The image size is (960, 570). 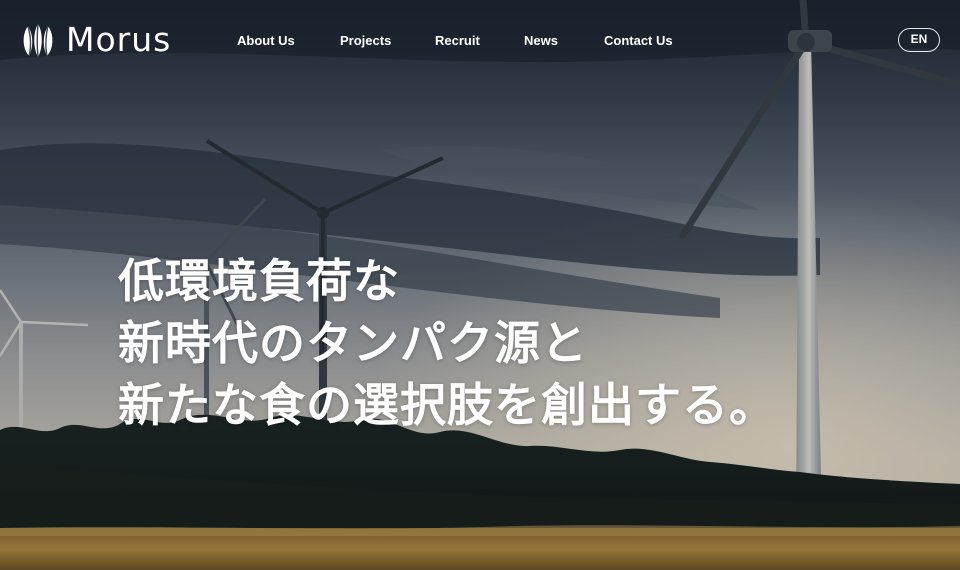 What do you see at coordinates (266, 41) in the screenshot?
I see `nav-item-about-us: About Us` at bounding box center [266, 41].